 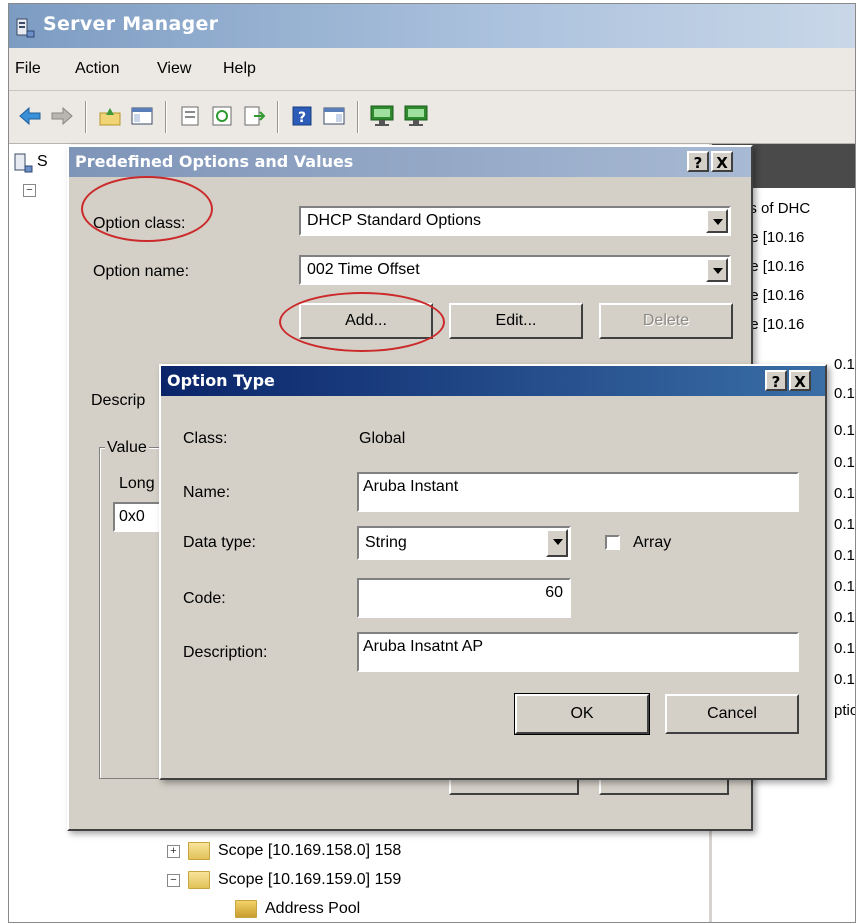 What do you see at coordinates (554, 592) in the screenshot?
I see `code-value: 60` at bounding box center [554, 592].